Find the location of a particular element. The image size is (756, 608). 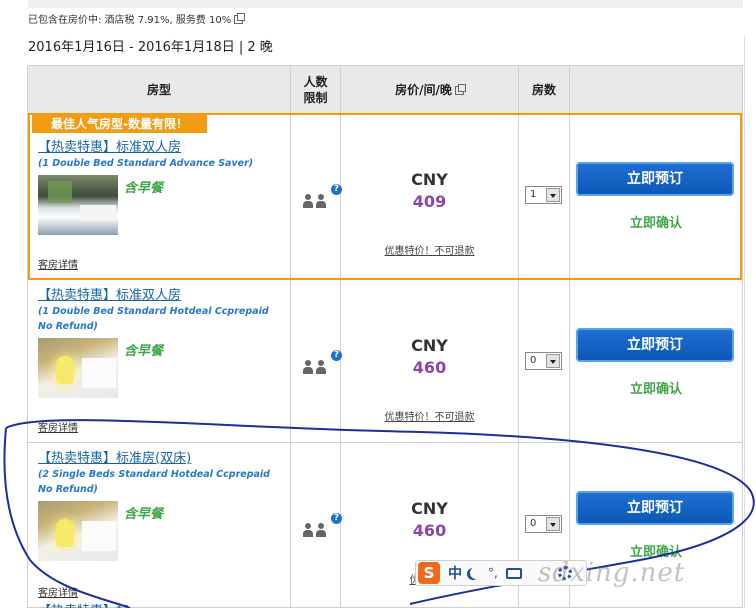

header-occupancy: 人数限制 is located at coordinates (315, 89).